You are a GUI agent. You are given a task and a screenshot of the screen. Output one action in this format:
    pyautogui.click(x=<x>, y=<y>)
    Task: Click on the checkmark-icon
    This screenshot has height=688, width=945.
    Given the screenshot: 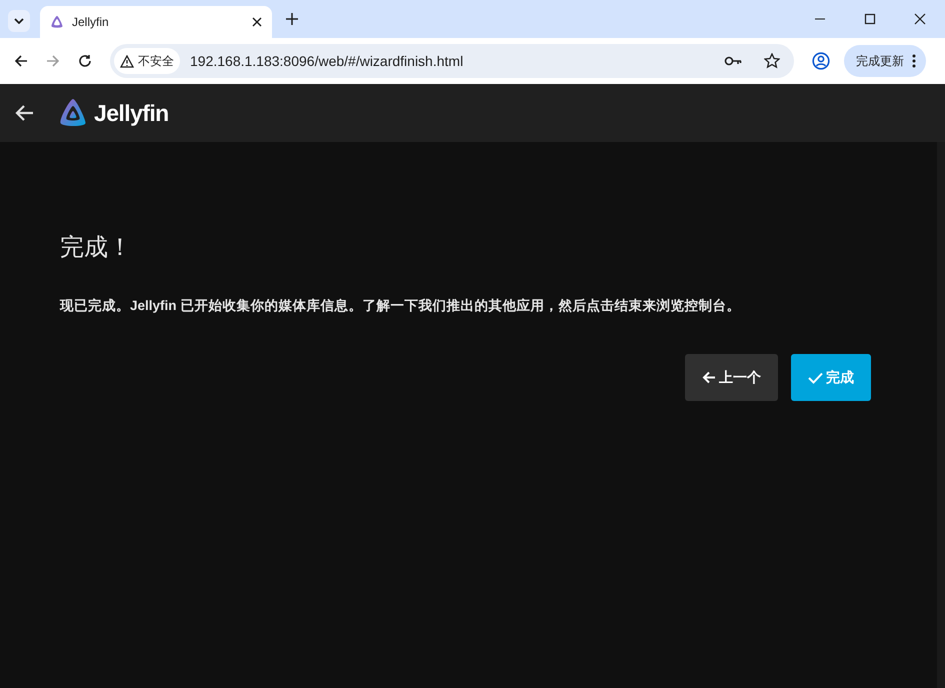 What is the action you would take?
    pyautogui.click(x=815, y=378)
    